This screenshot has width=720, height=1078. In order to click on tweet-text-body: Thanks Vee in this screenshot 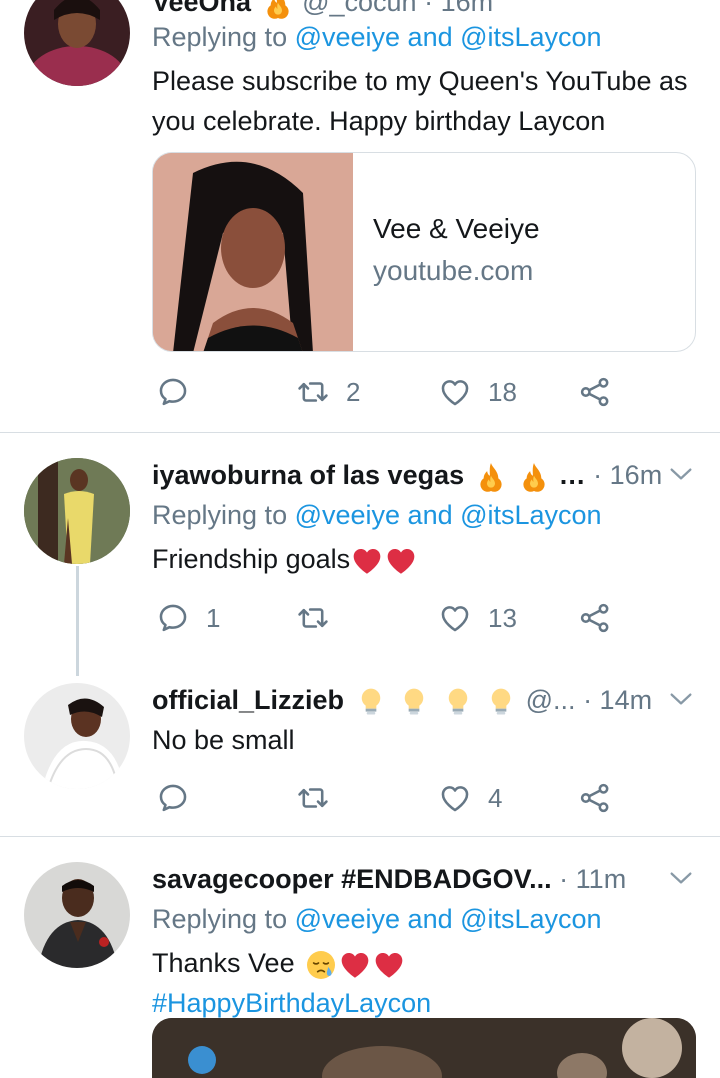, I will do `click(227, 963)`.